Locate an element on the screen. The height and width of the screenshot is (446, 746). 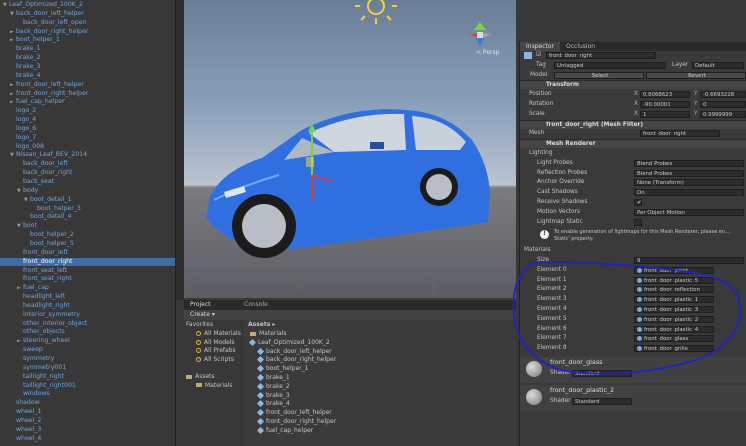
hierarchy-item: boot_helper_3 is located at coordinates (87, 209).